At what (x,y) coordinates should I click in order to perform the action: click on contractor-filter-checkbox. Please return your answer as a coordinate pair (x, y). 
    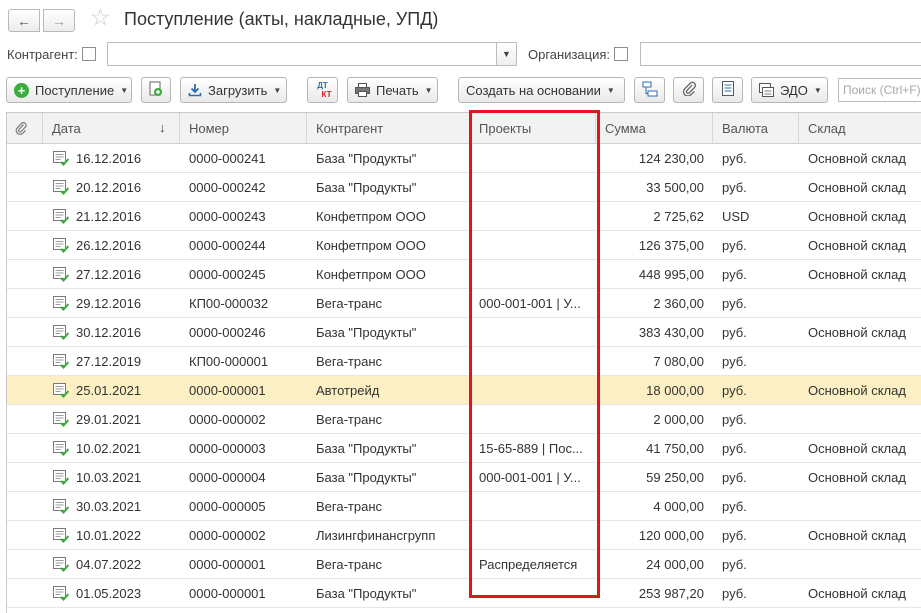
    Looking at the image, I should click on (89, 54).